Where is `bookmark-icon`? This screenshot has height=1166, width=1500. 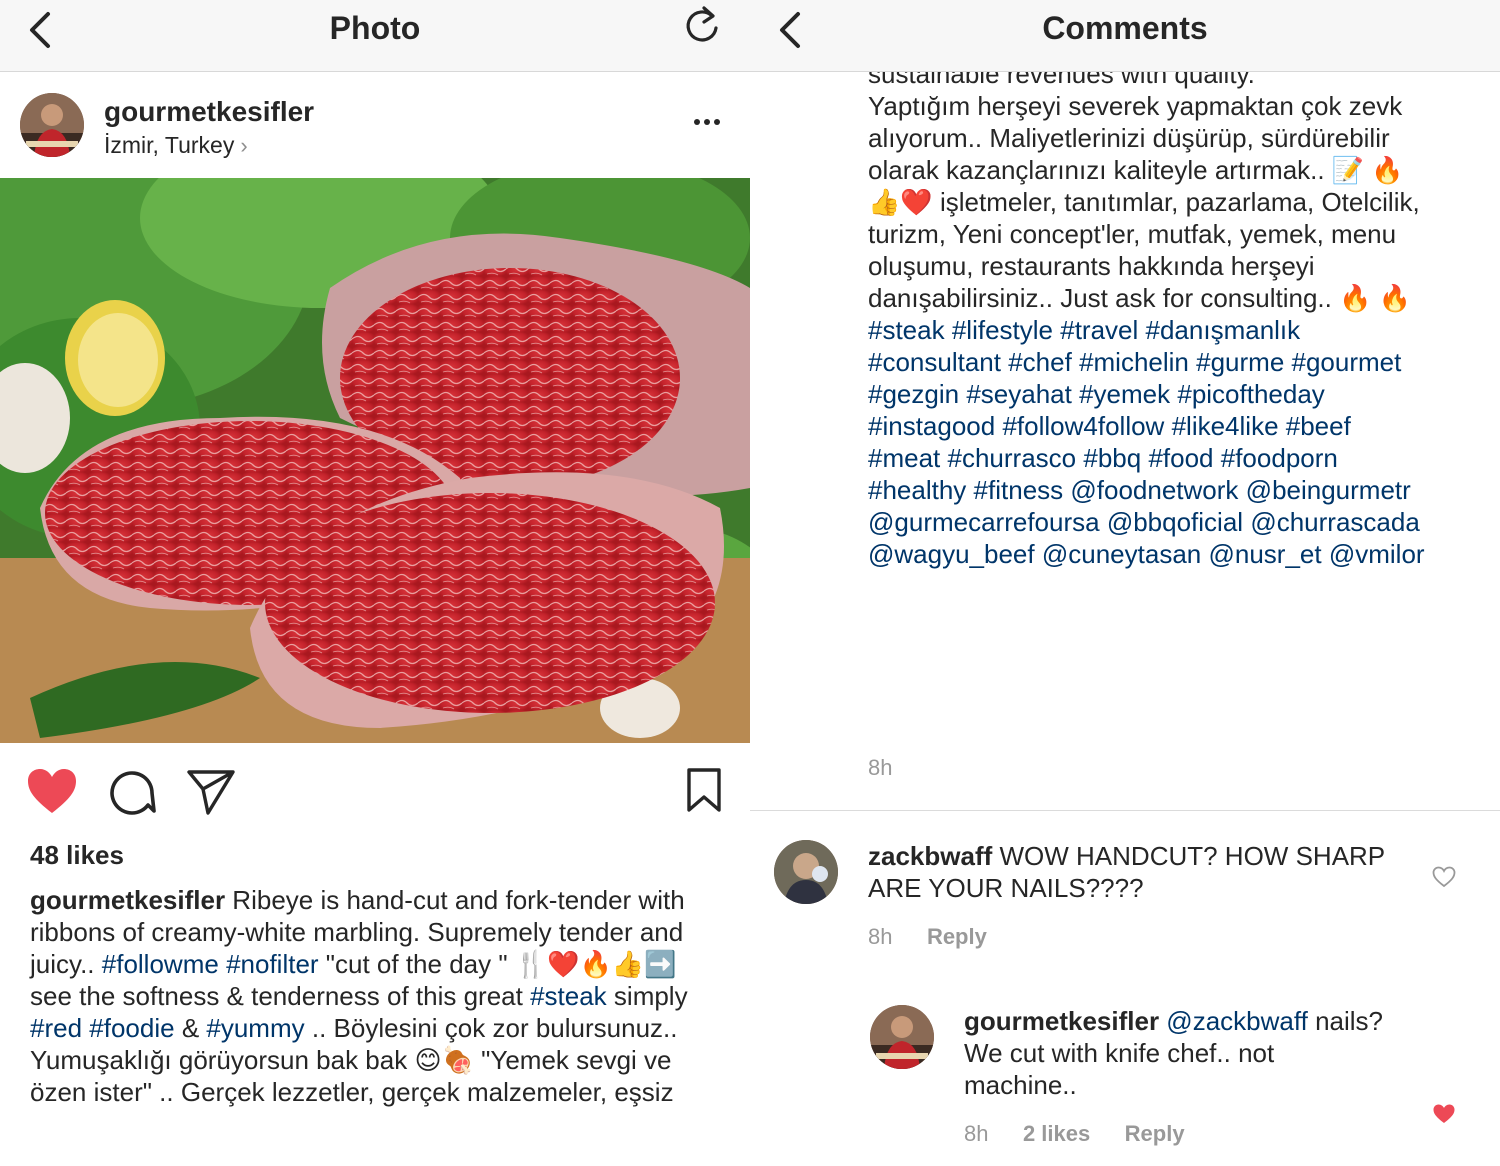
bookmark-icon is located at coordinates (704, 792).